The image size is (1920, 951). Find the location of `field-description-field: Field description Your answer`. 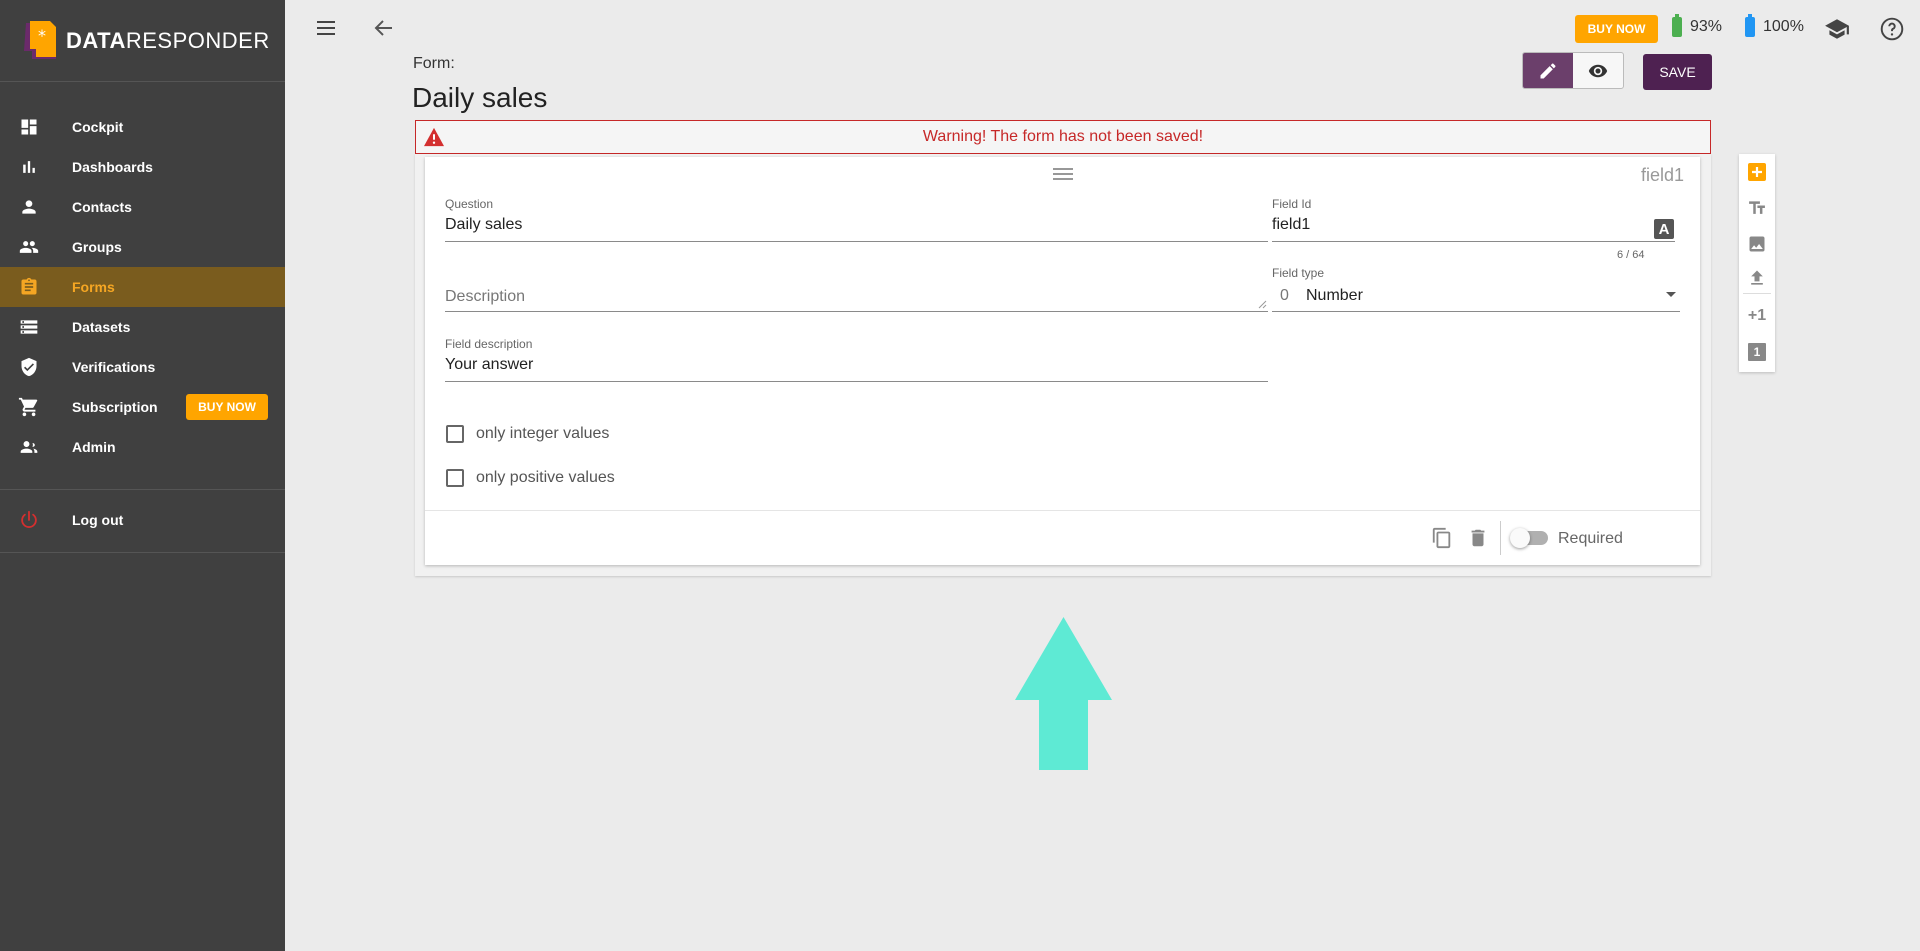

field-description-field: Field description Your answer is located at coordinates (856, 359).